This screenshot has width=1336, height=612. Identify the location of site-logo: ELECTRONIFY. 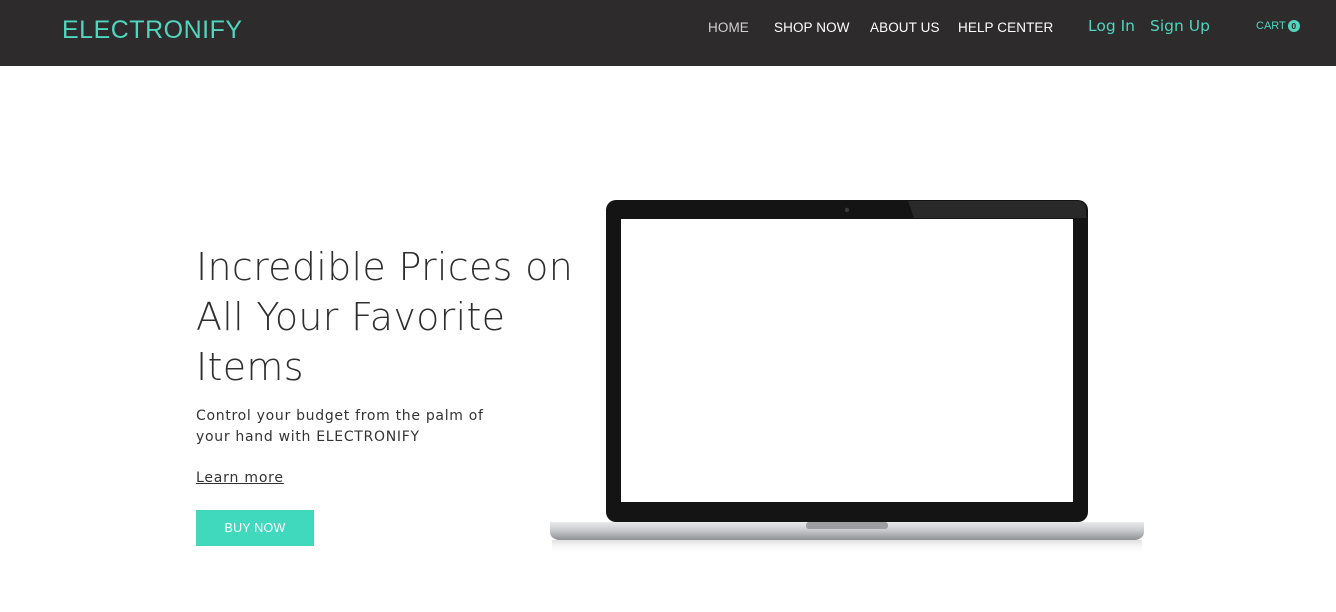
(152, 30).